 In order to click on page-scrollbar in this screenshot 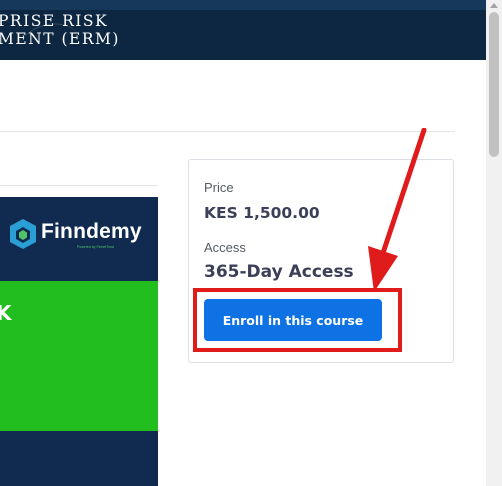, I will do `click(494, 243)`.